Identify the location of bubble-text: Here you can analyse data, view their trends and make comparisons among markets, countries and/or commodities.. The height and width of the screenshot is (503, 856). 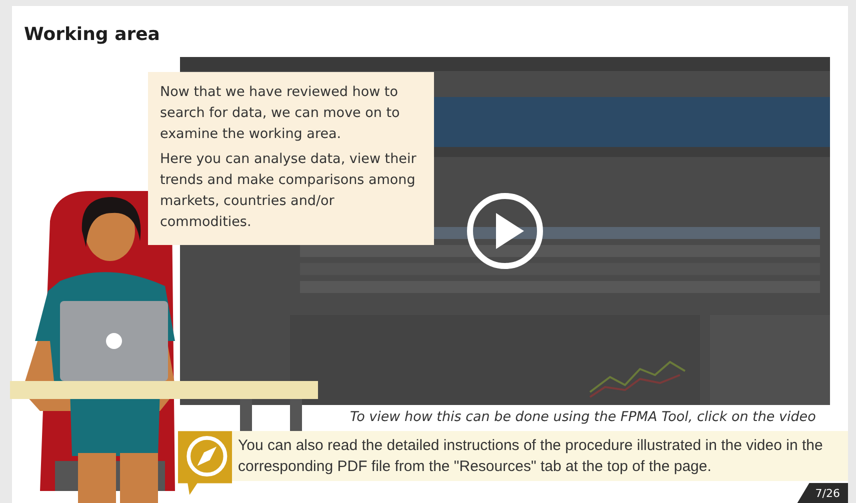
(289, 191).